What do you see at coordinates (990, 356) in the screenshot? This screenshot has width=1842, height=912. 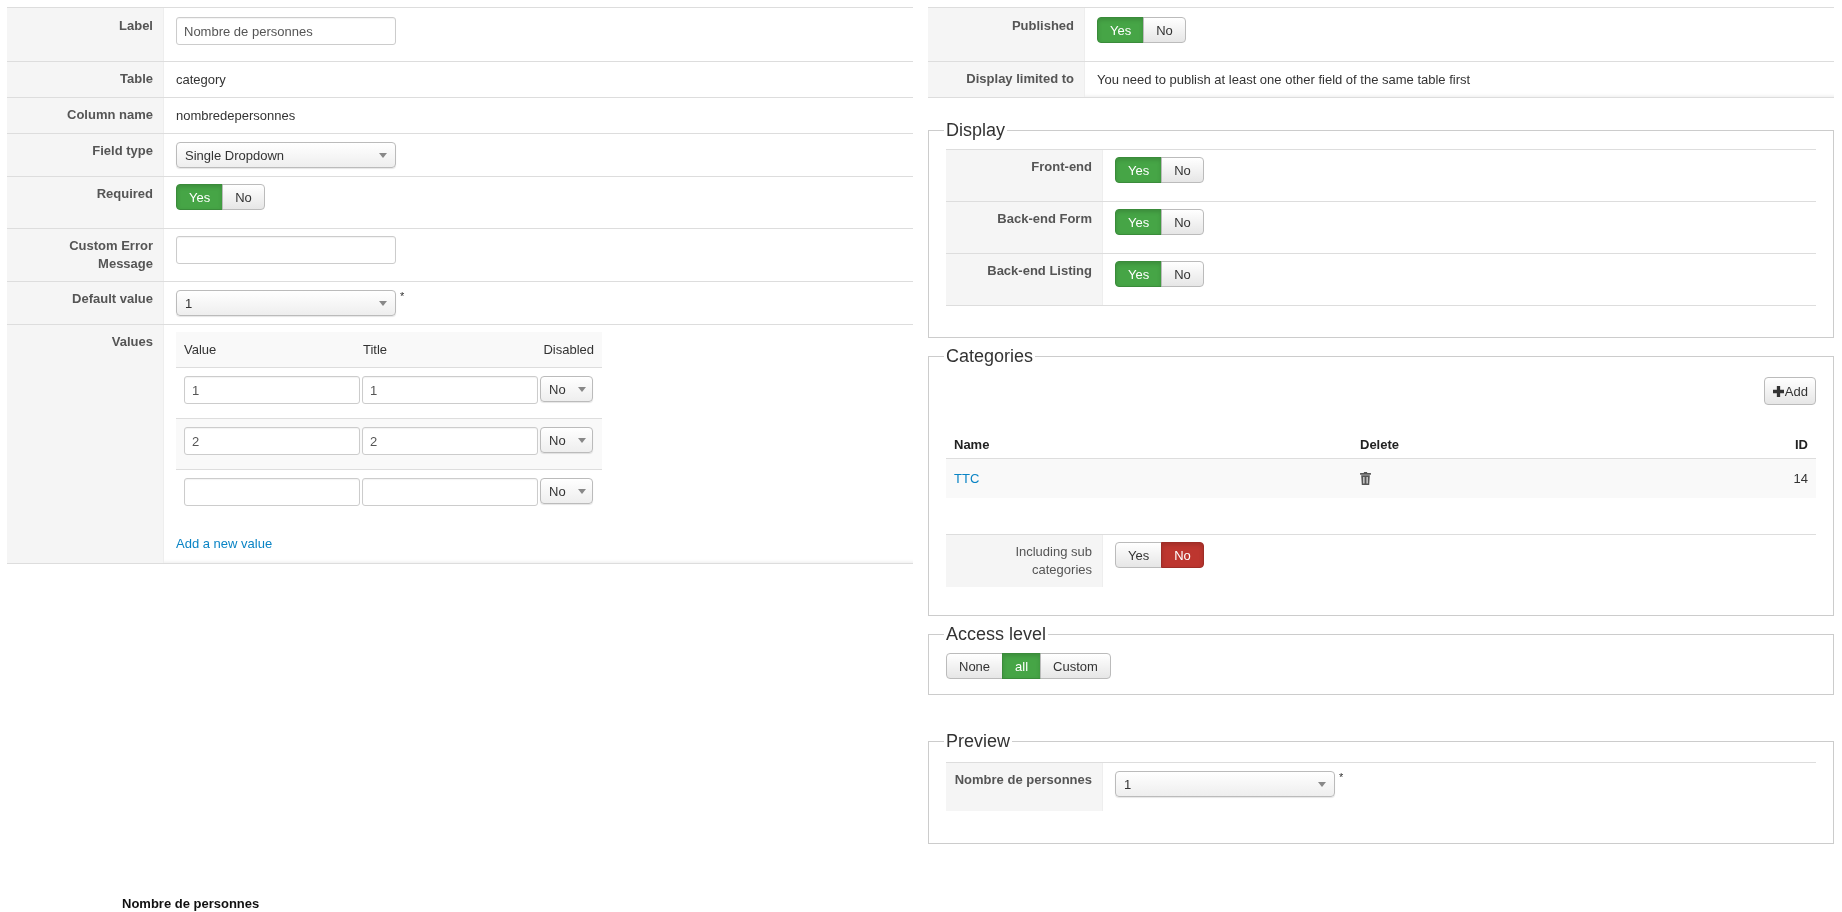 I see `section-title: Categories` at bounding box center [990, 356].